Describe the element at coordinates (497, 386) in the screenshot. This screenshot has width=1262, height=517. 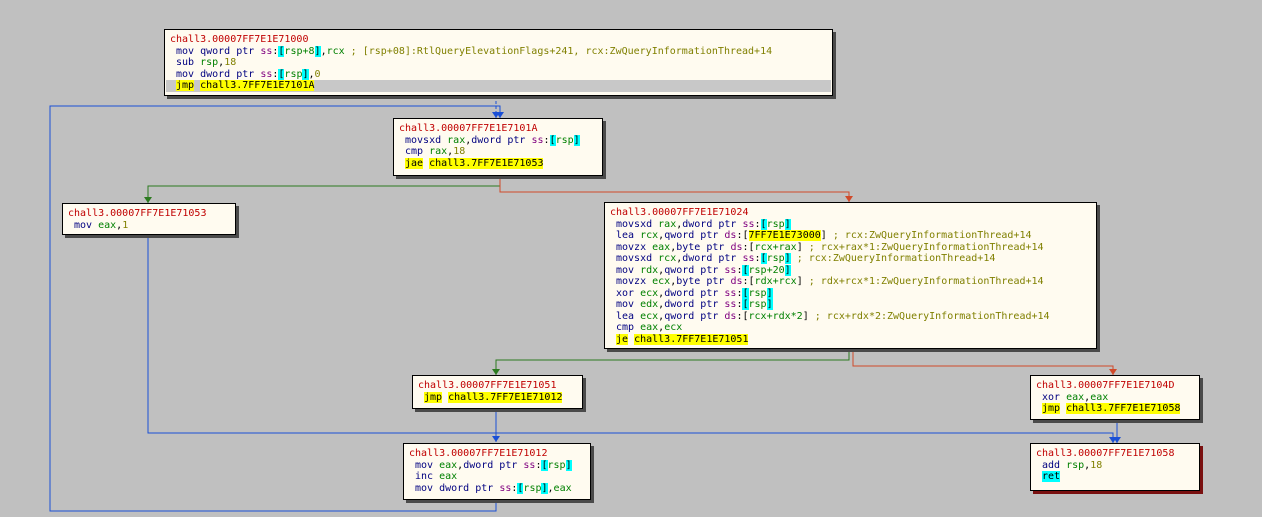
I see `block-label: chall3.00007FF7E1E71051` at that location.